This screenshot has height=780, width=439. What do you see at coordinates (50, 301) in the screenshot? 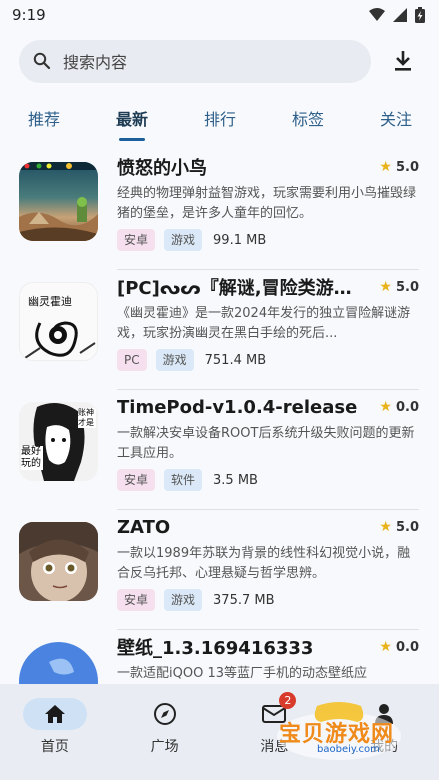
I see `thumb-caption: 幽灵霍迪` at bounding box center [50, 301].